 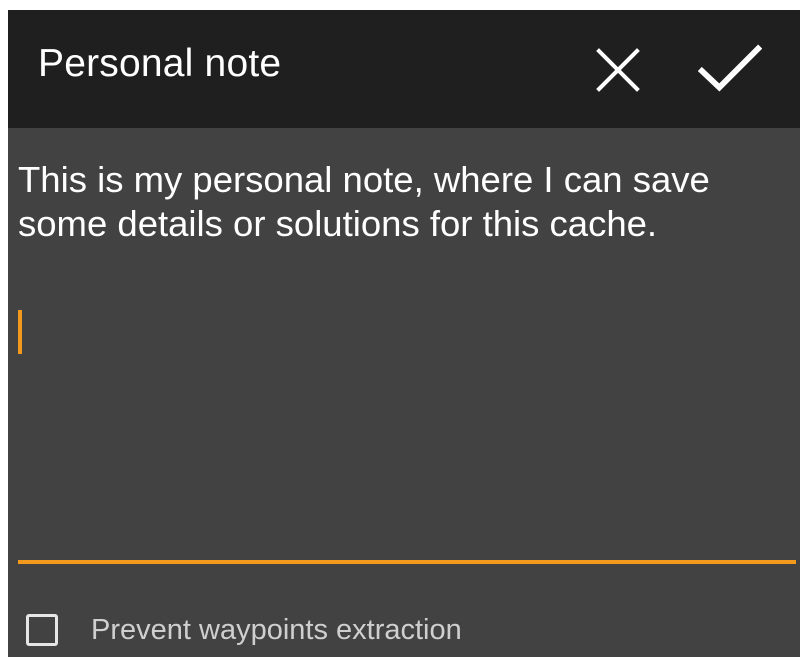 I want to click on text-field-underline, so click(x=407, y=562).